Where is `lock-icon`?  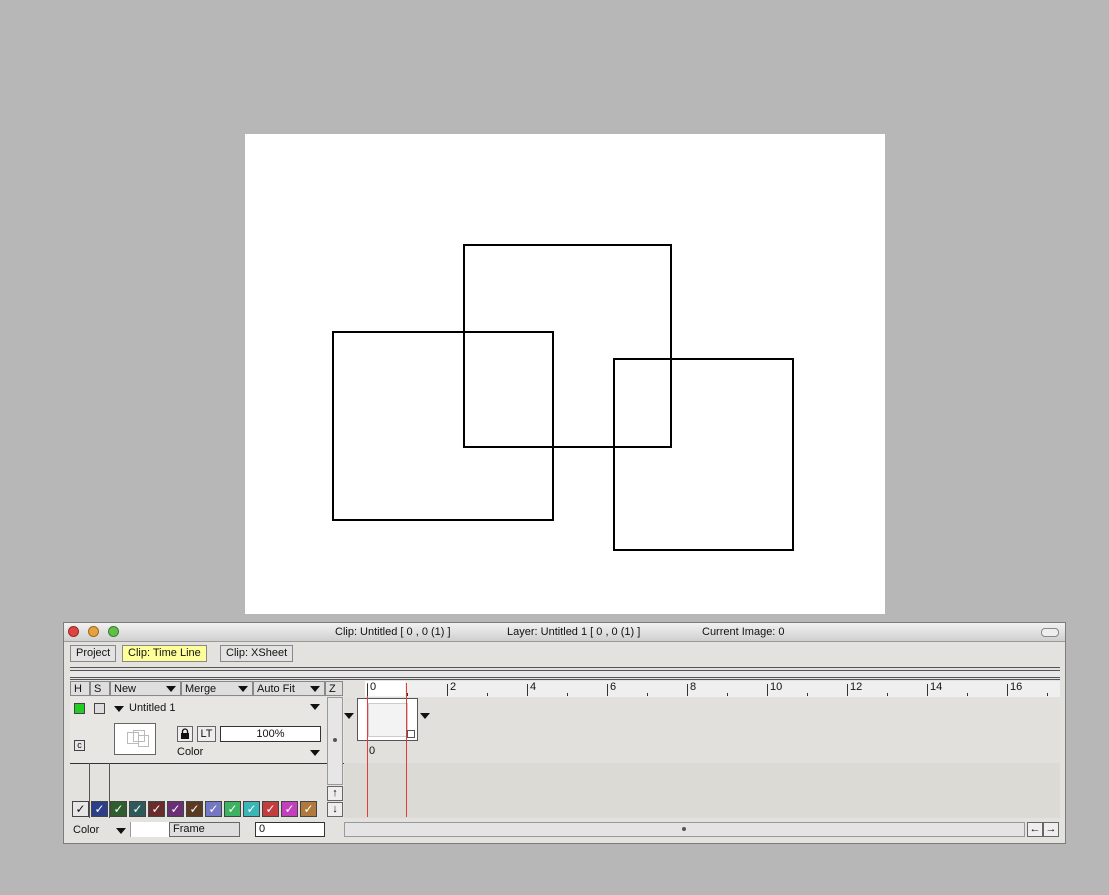
lock-icon is located at coordinates (185, 733).